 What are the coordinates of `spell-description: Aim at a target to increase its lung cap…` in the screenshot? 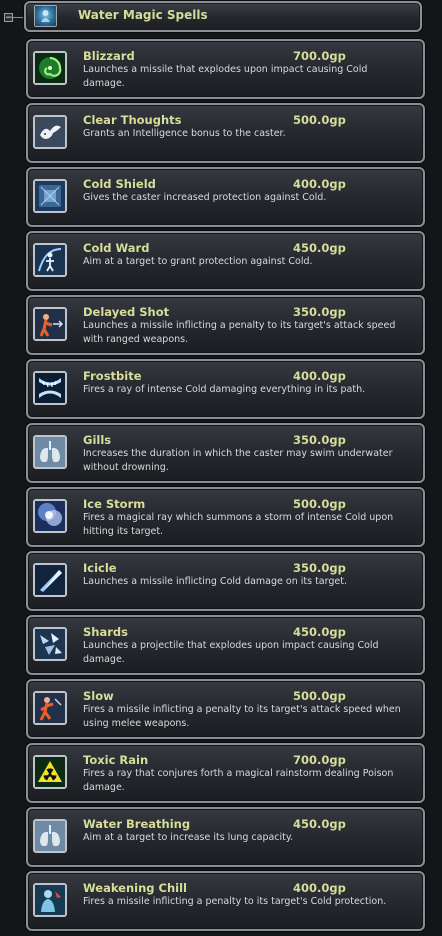 It's located at (188, 837).